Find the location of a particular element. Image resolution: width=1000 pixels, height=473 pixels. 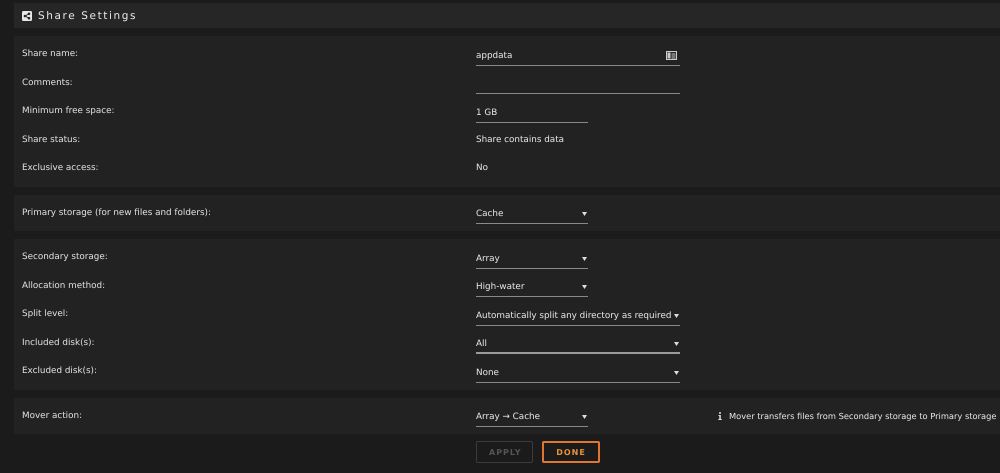

field-label: Primary storage (for new files and folders): is located at coordinates (117, 213).